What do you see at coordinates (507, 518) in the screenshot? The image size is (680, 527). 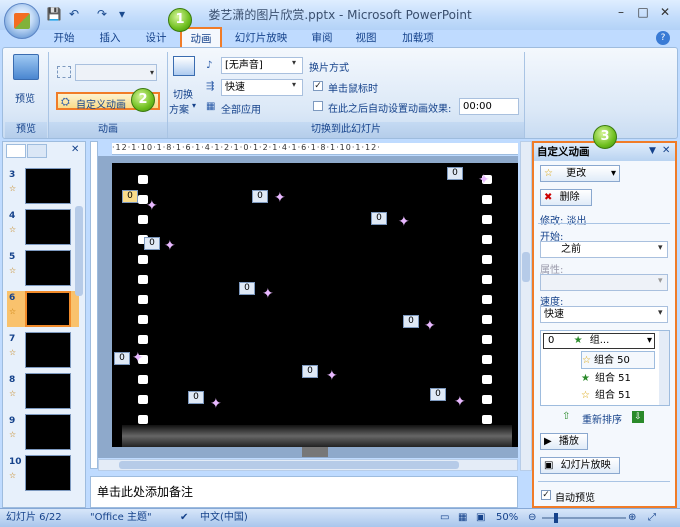 I see `zoom-level: 50%` at bounding box center [507, 518].